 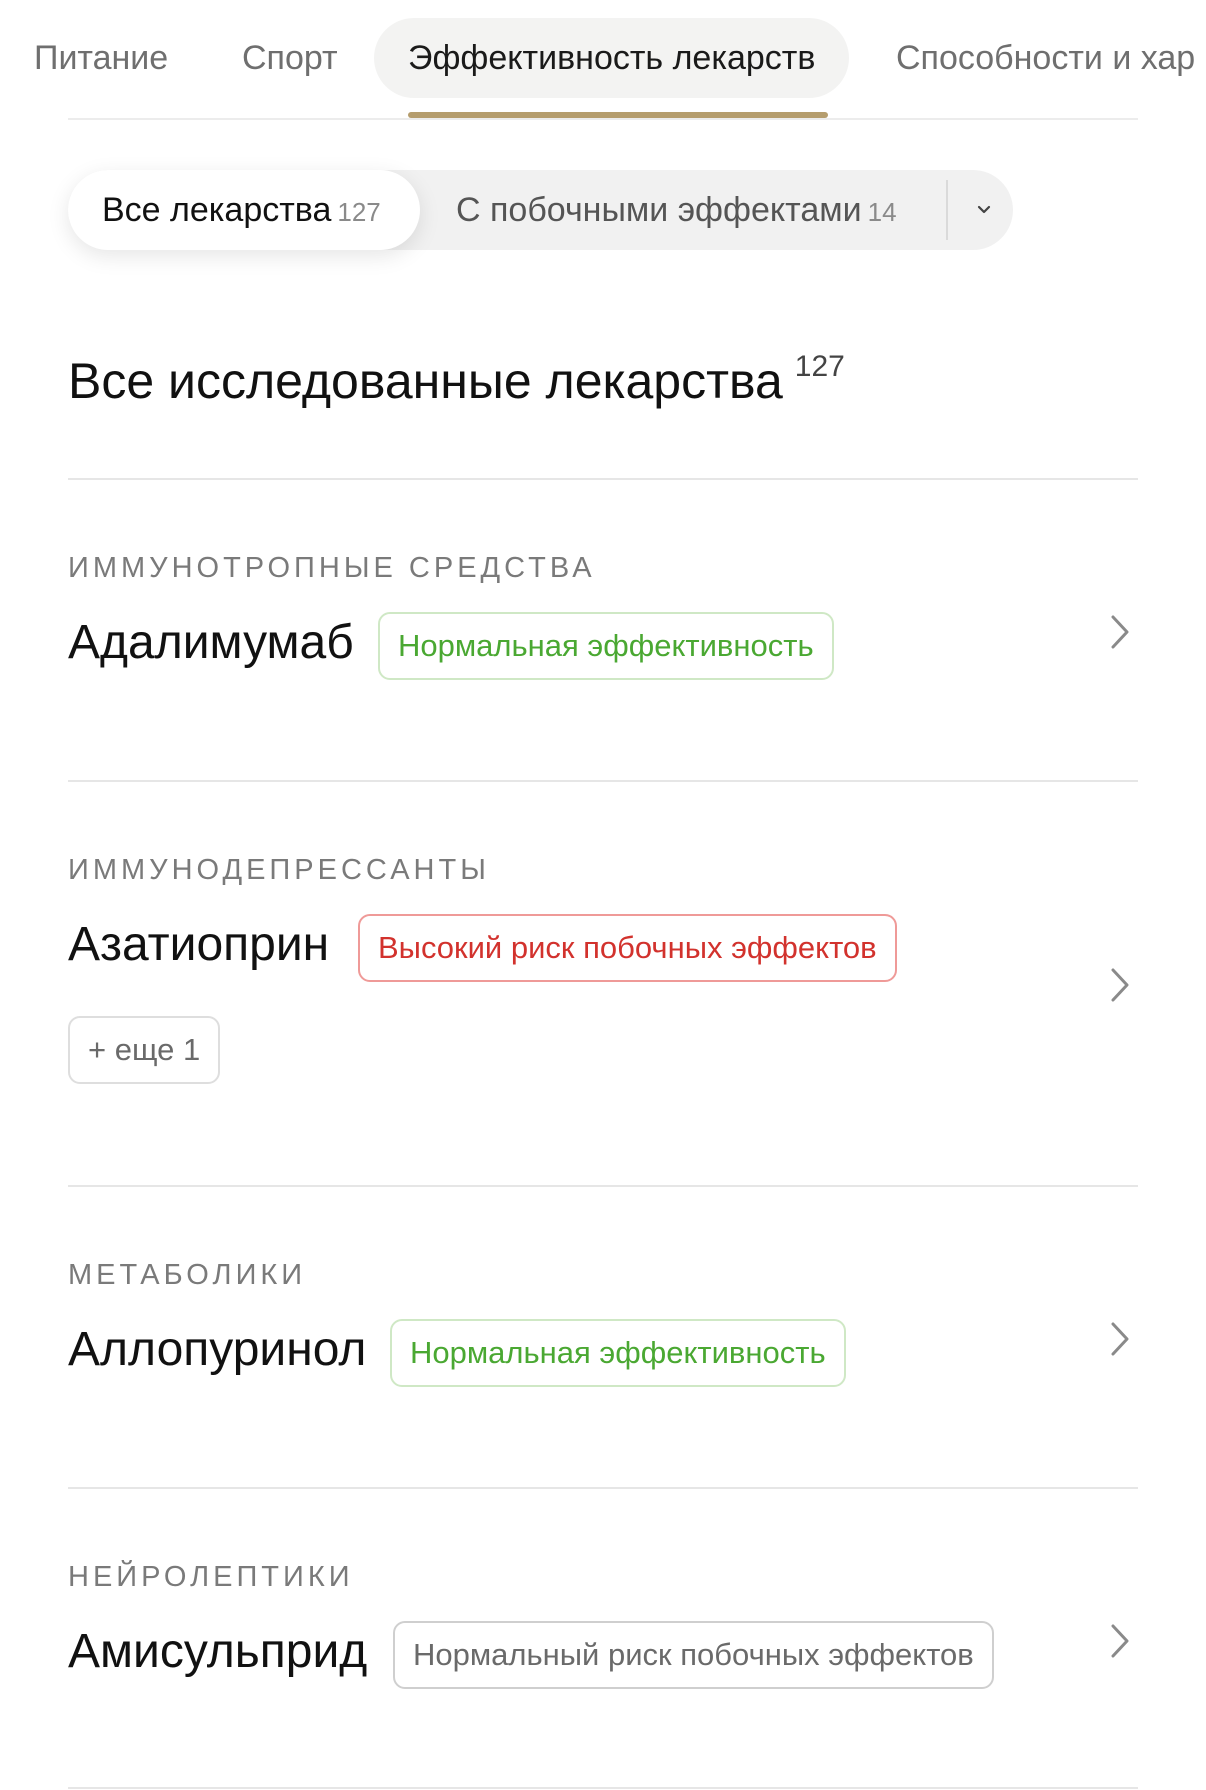 What do you see at coordinates (332, 568) in the screenshot?
I see `drug-category: ИММУНОТРОПНЫЕ СРЕДСТВА` at bounding box center [332, 568].